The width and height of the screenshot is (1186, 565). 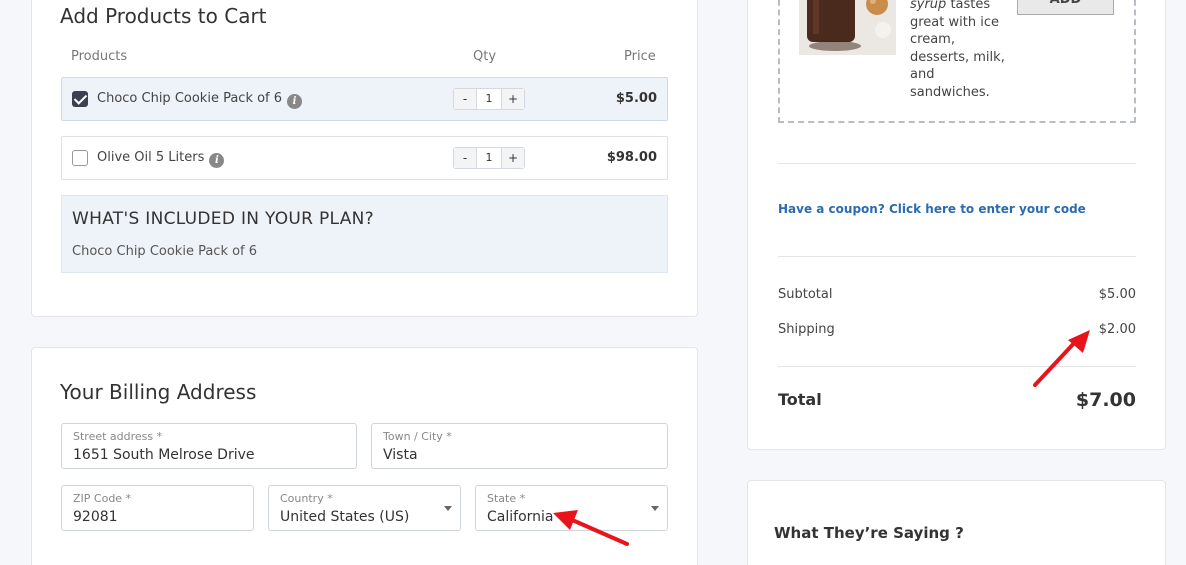 I want to click on shipping-value: $2.00, so click(x=1117, y=329).